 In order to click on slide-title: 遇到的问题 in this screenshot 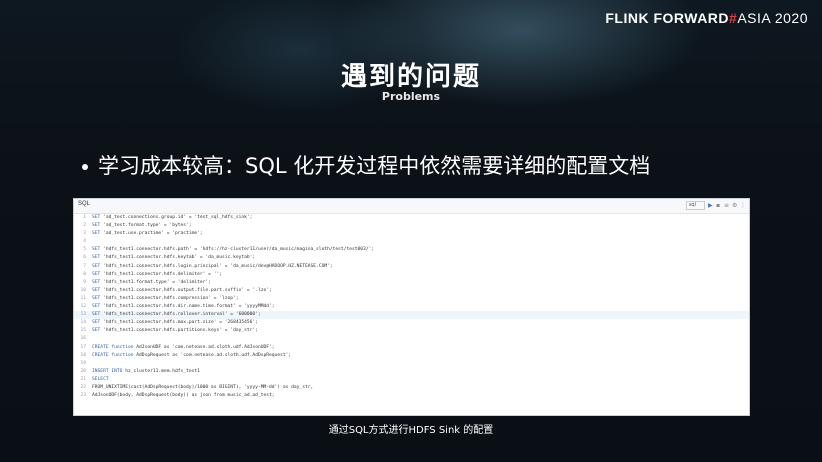, I will do `click(410, 77)`.